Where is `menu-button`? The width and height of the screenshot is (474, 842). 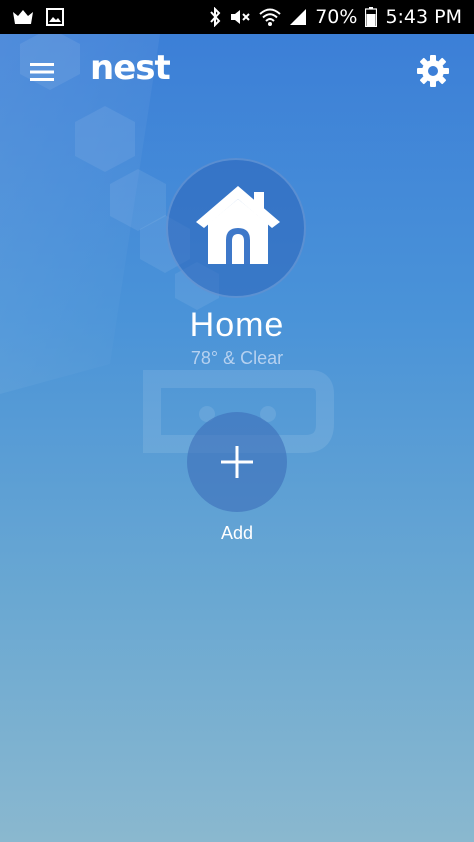 menu-button is located at coordinates (42, 72).